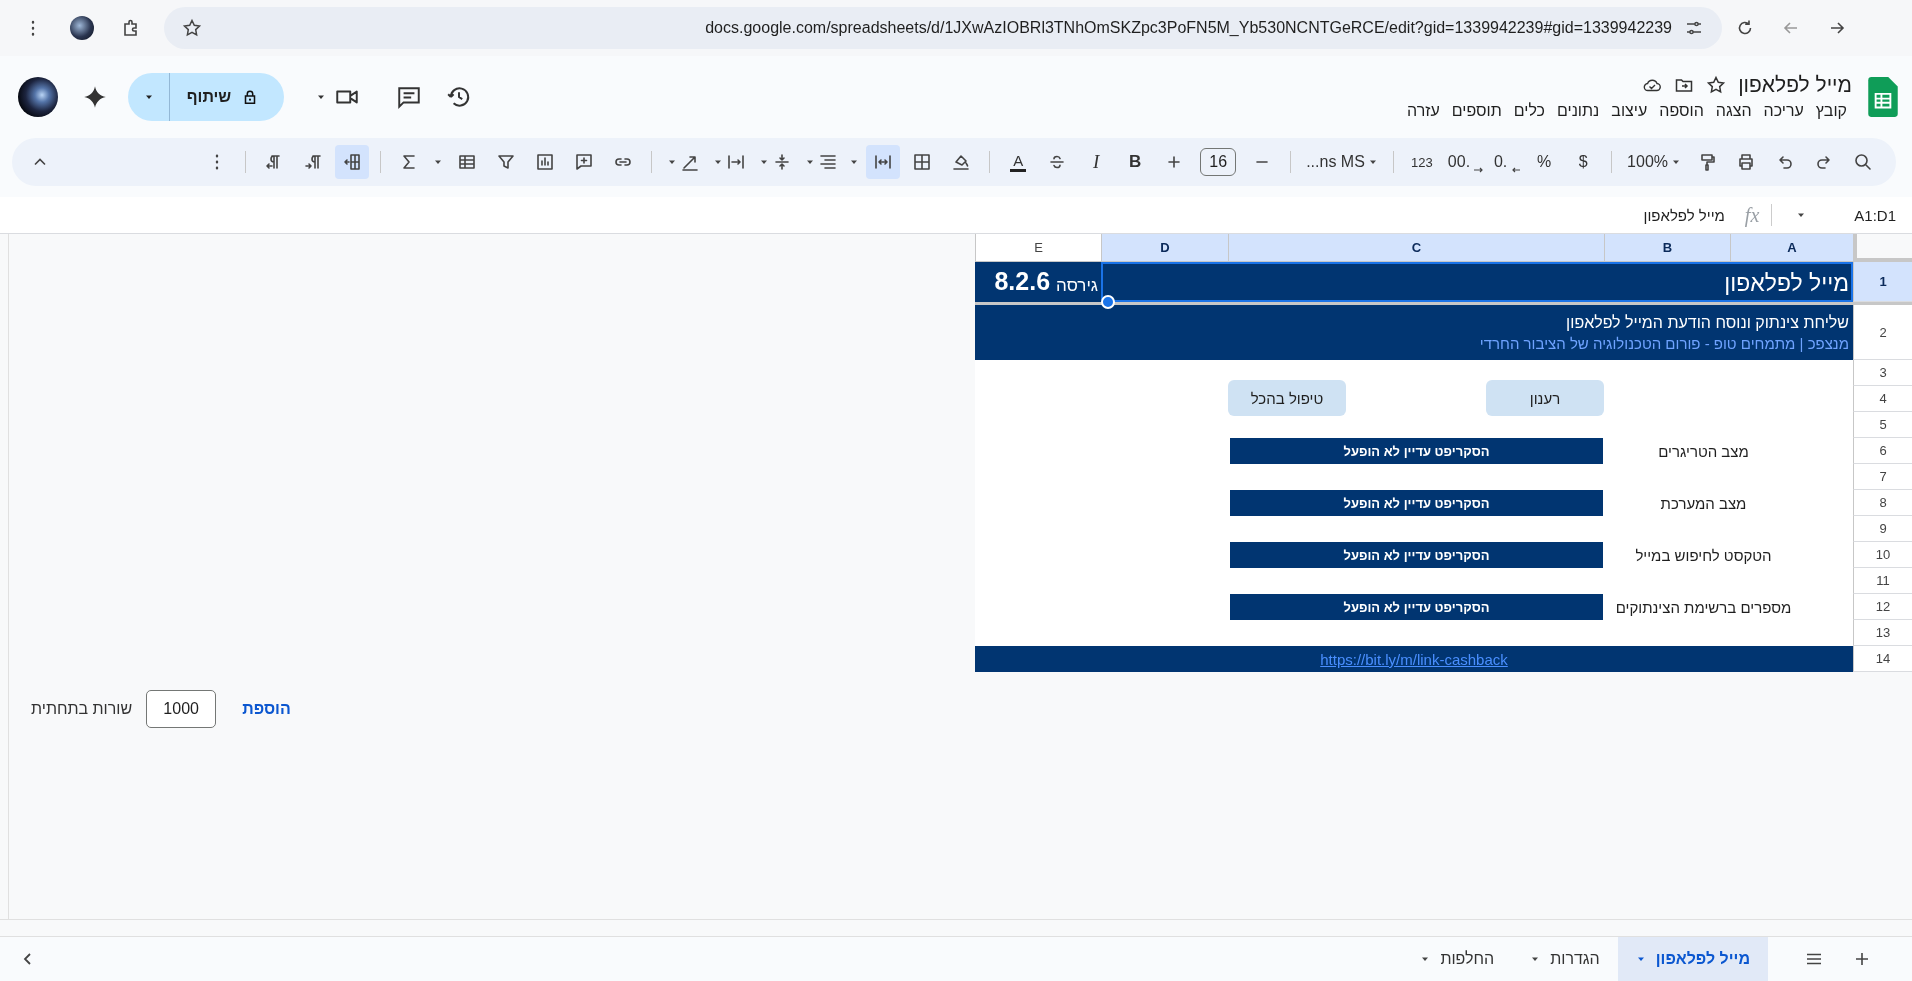 The height and width of the screenshot is (981, 1912). Describe the element at coordinates (1684, 215) in the screenshot. I see `formula-text: מייל לפלאפון` at that location.